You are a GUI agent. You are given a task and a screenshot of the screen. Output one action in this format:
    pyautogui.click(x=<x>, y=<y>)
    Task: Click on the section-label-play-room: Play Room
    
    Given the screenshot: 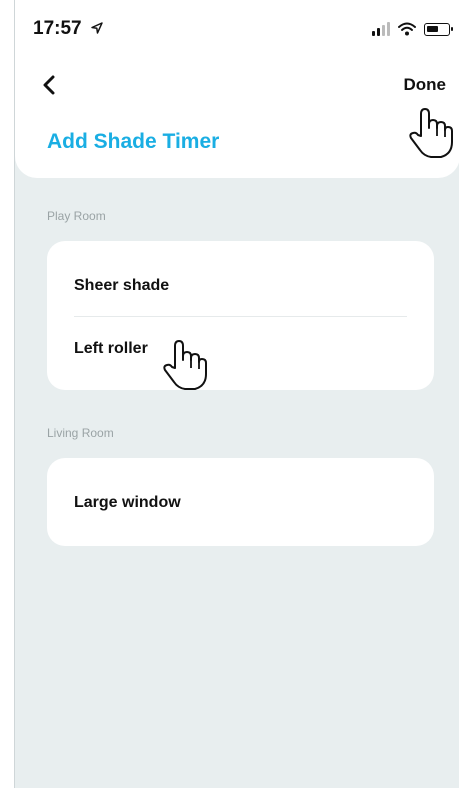 What is the action you would take?
    pyautogui.click(x=76, y=216)
    